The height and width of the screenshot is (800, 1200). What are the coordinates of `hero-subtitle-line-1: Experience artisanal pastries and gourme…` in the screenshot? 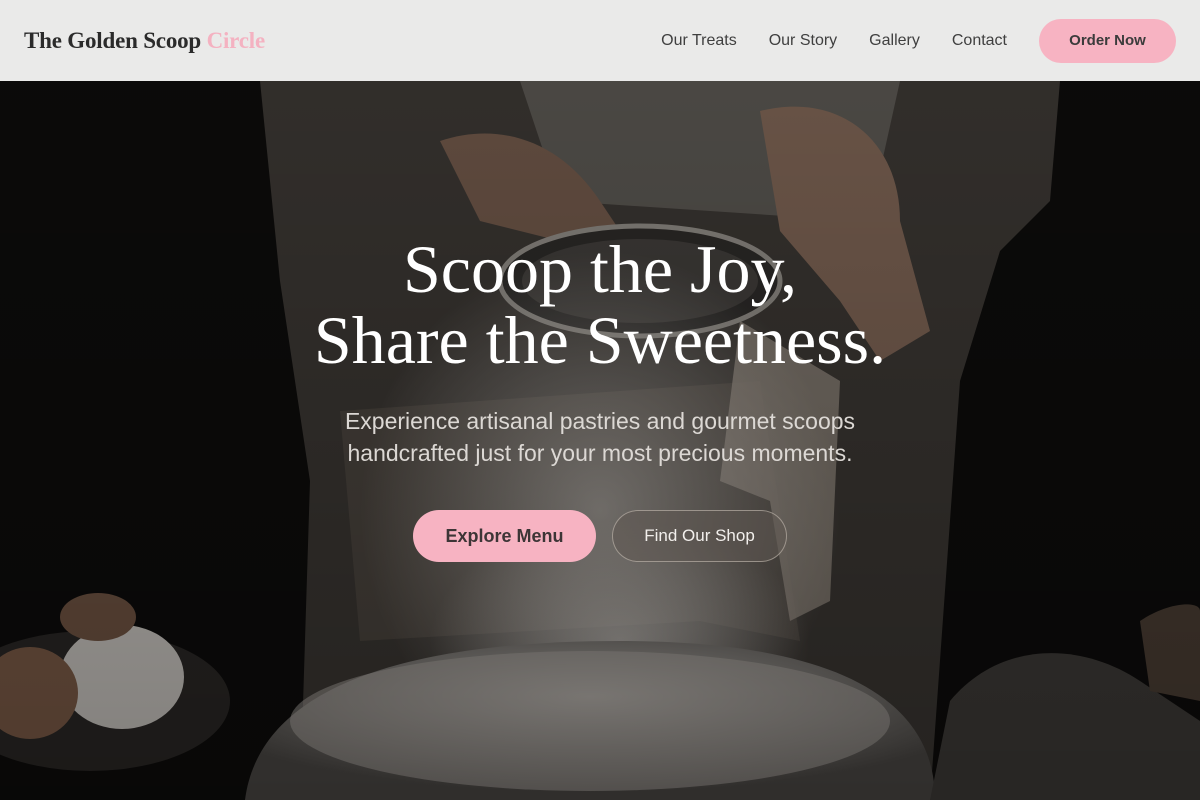 It's located at (600, 421).